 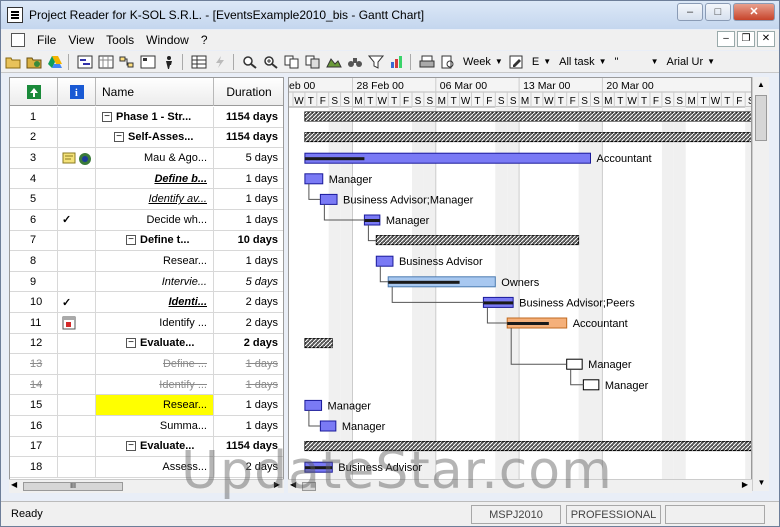 I want to click on table-row: 5 Identify av... 1 days, so click(x=146, y=199).